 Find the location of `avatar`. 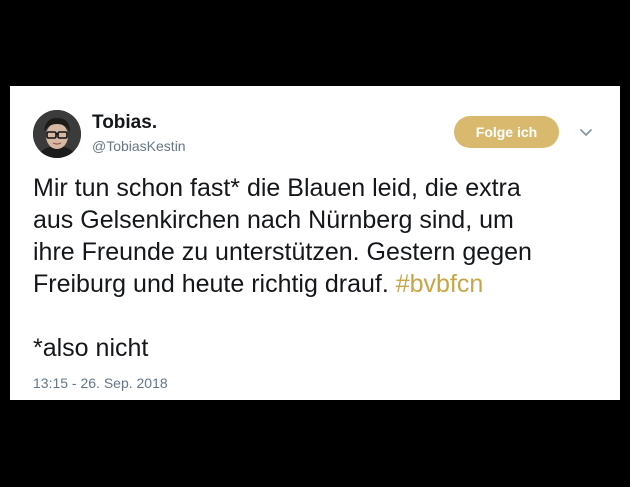

avatar is located at coordinates (57, 134).